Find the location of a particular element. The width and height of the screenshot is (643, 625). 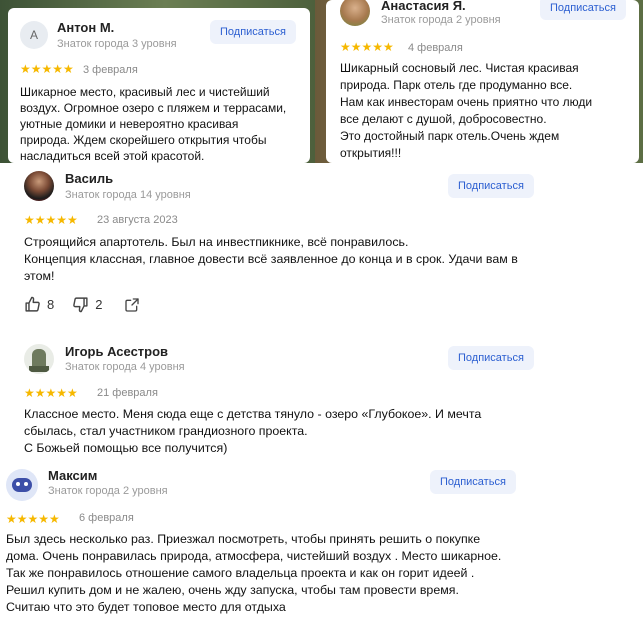

like-count: 8 is located at coordinates (51, 304).